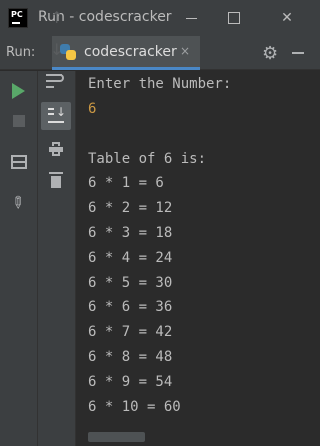 The height and width of the screenshot is (446, 320). I want to click on settings-gear-icon: ⚙, so click(270, 53).